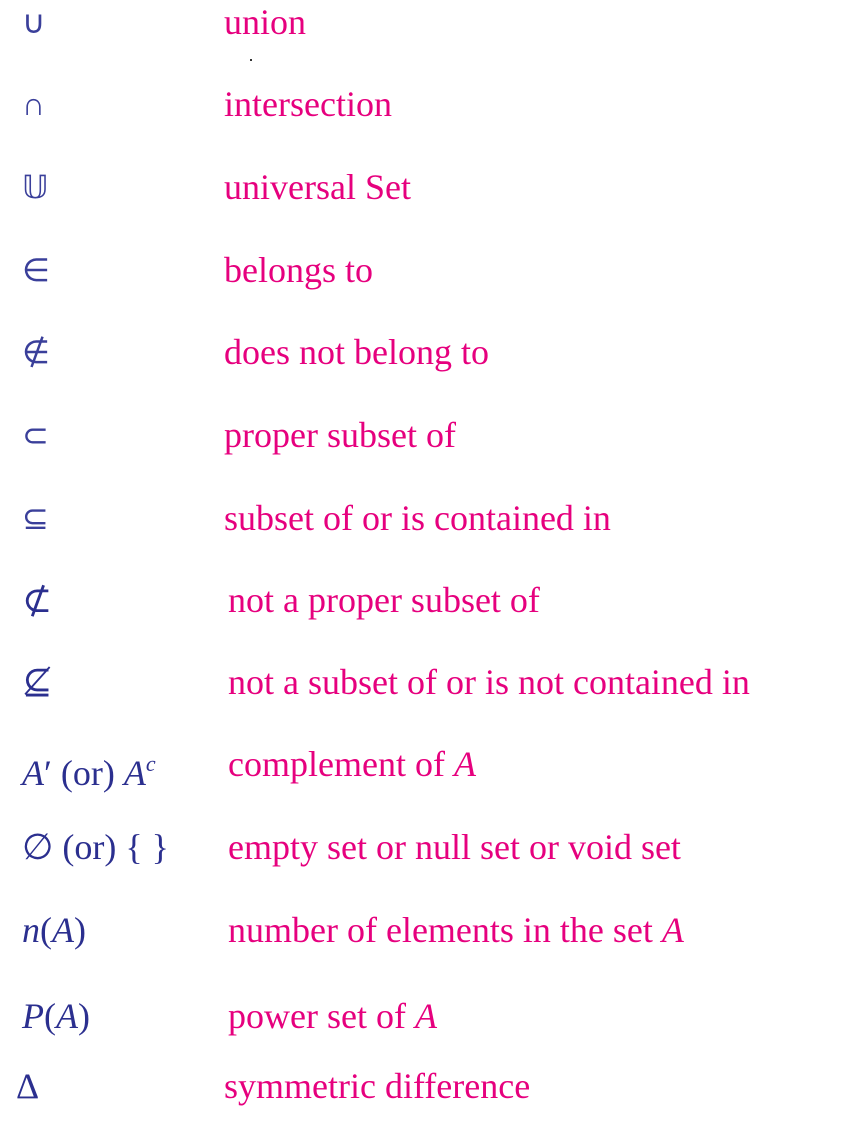 This screenshot has height=1126, width=866. What do you see at coordinates (454, 847) in the screenshot?
I see `meaning-text: empty set or null set or void set` at bounding box center [454, 847].